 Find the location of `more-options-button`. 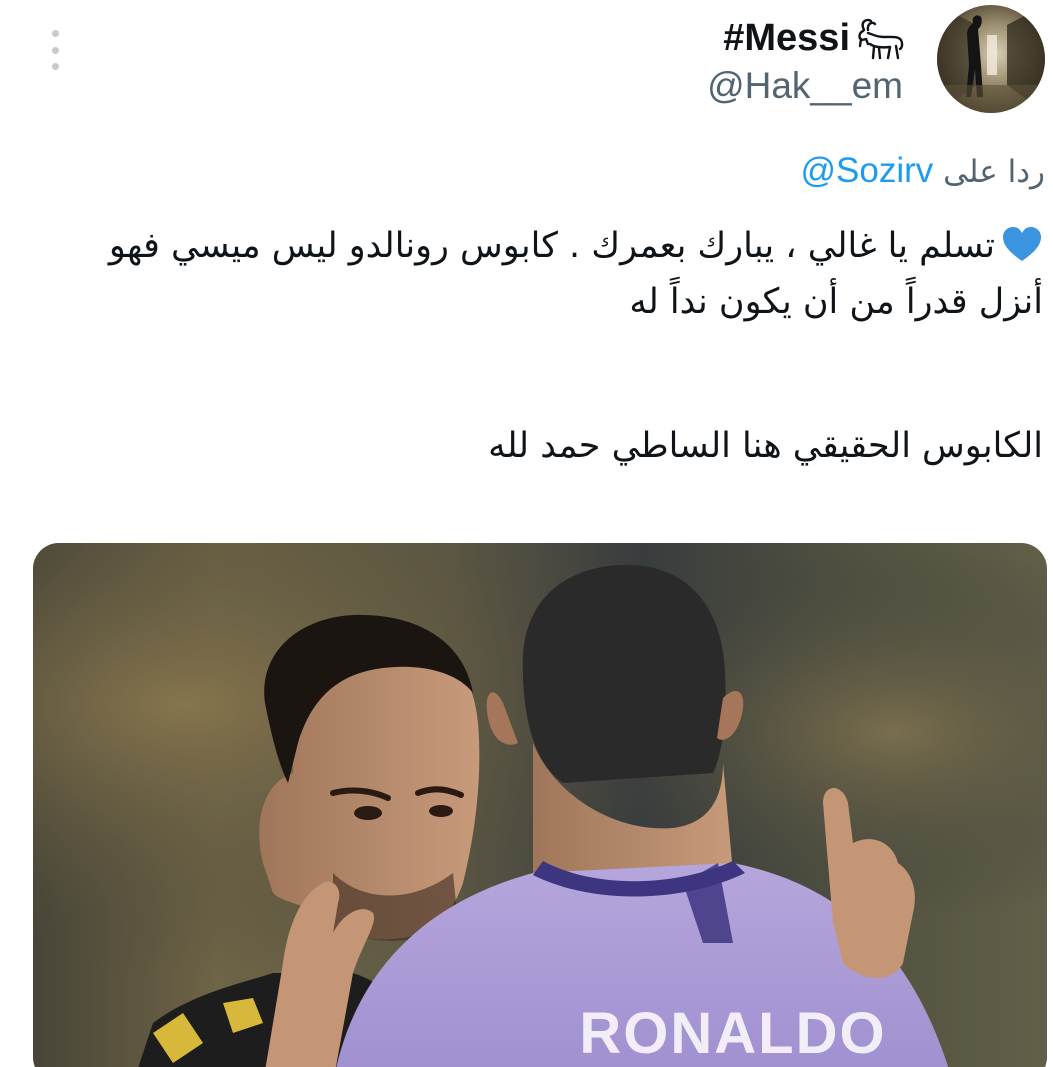

more-options-button is located at coordinates (55, 50).